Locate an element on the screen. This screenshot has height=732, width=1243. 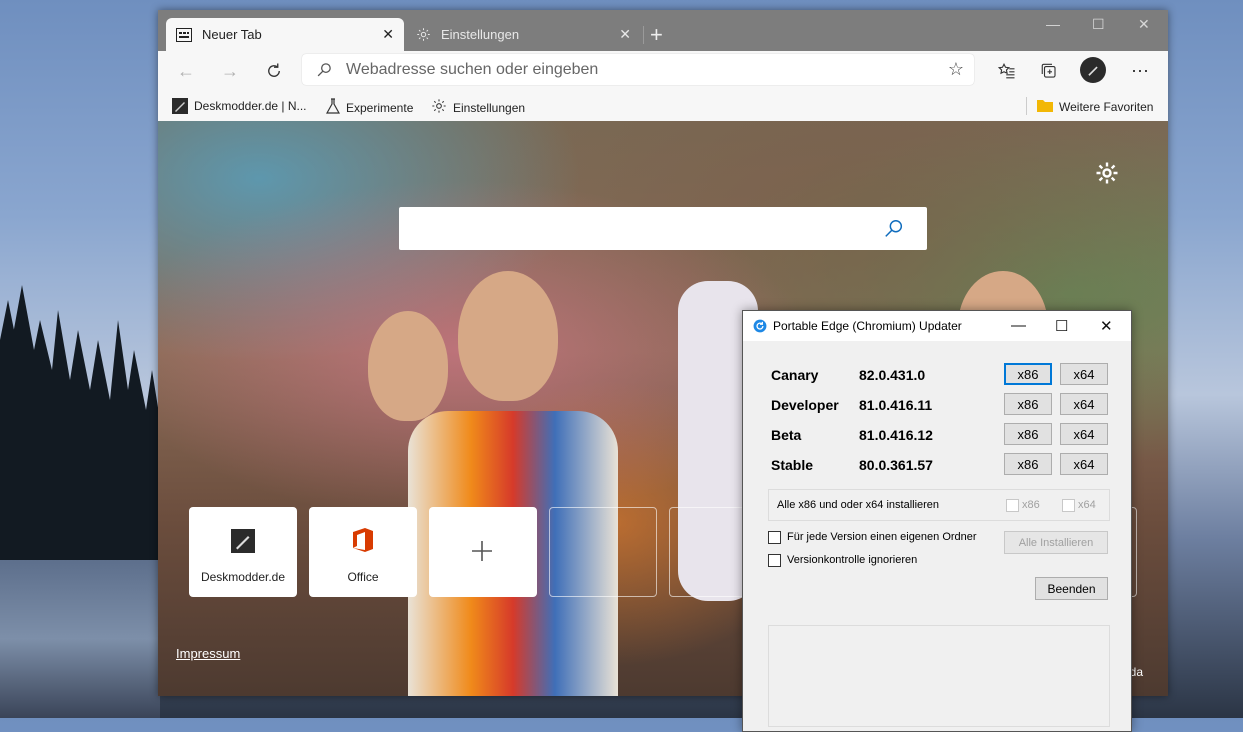
navigation-toolbar: ← → Webadresse suchen oder eingeben ☆ ⋯ is located at coordinates (663, 71).